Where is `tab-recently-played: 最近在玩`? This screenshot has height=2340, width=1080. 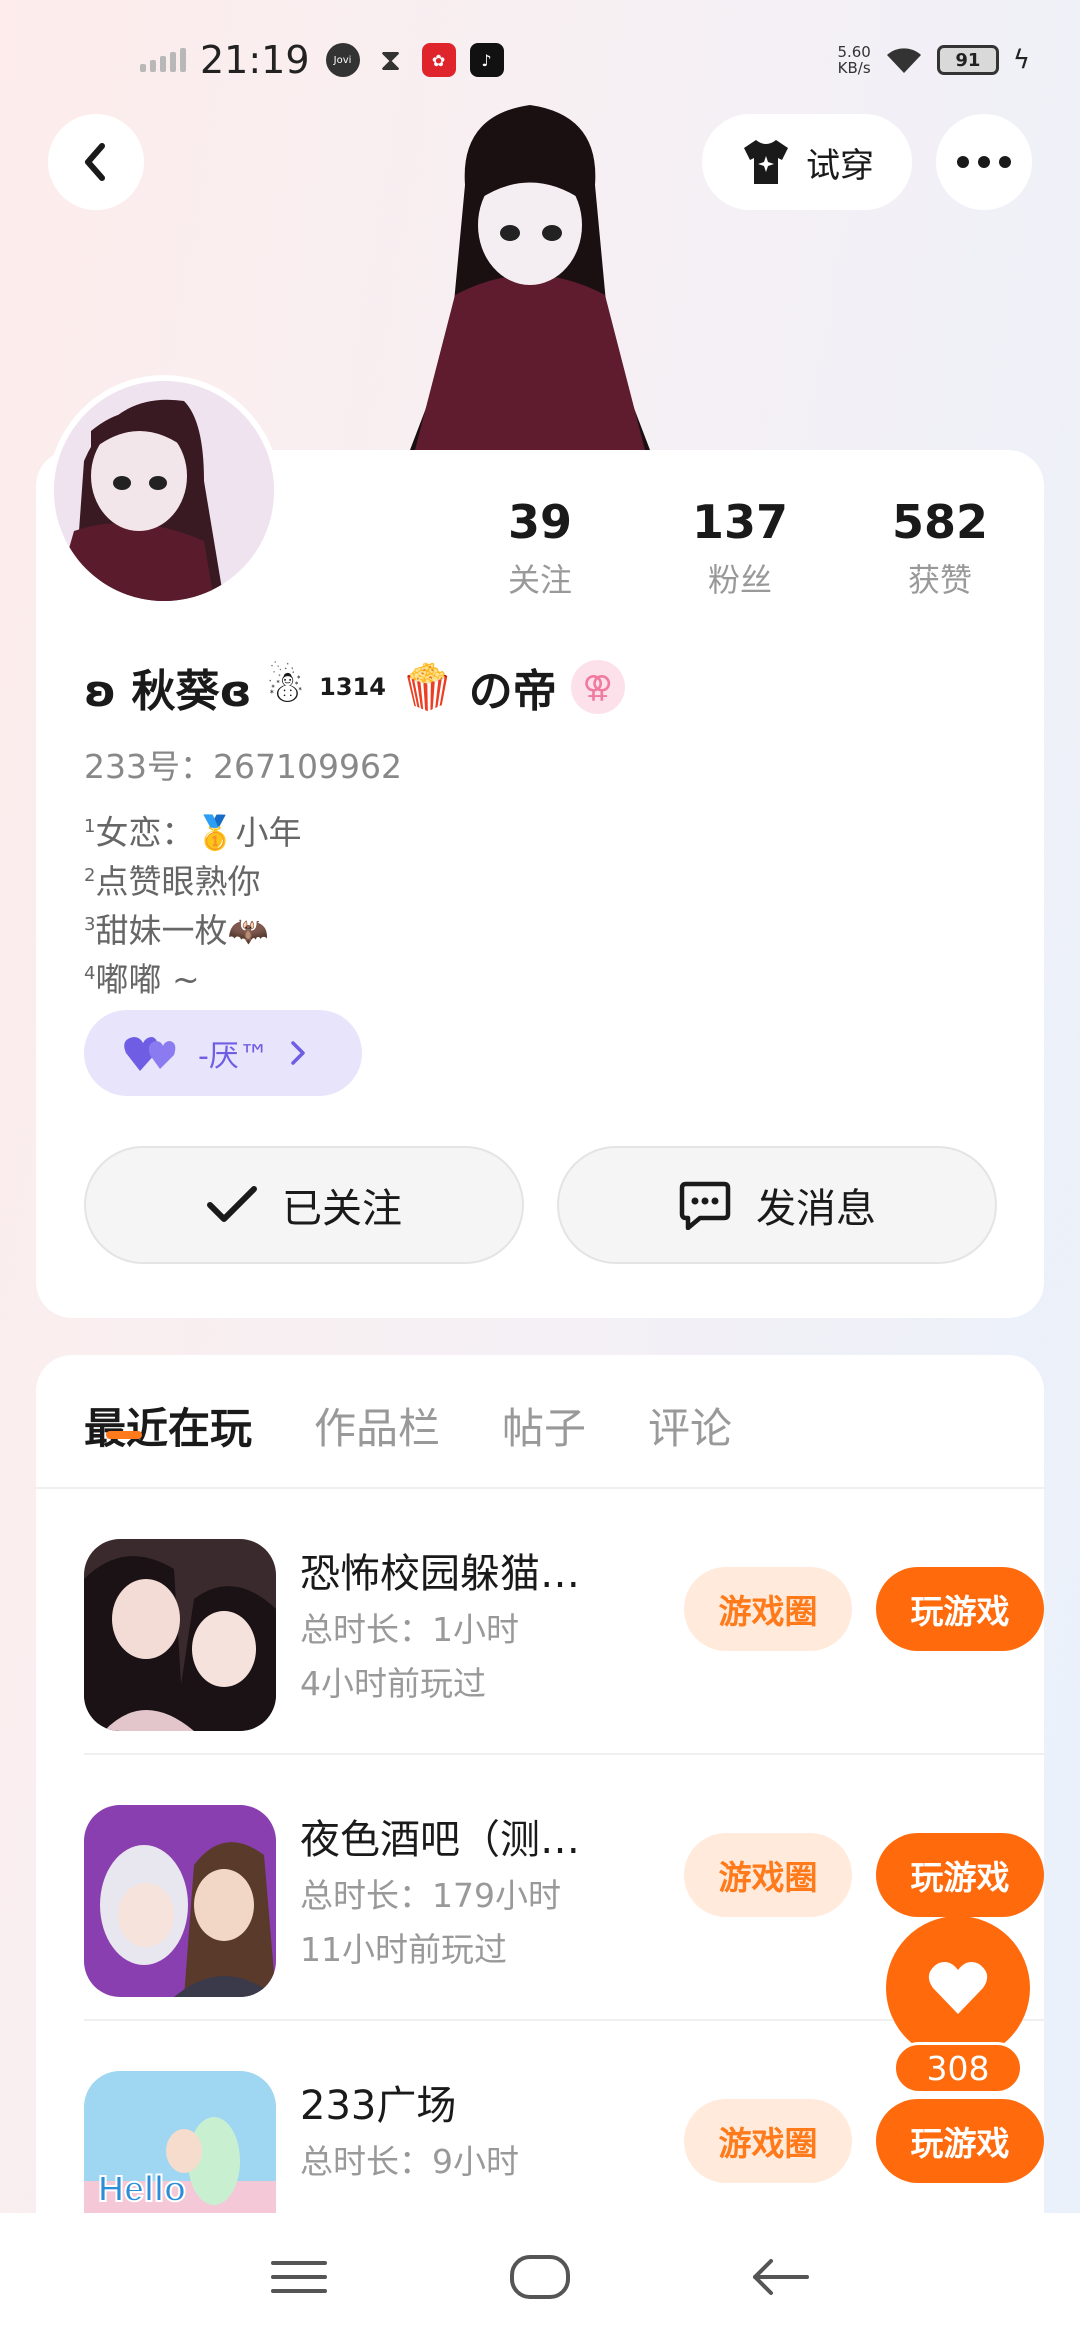
tab-recently-played: 最近在玩 is located at coordinates (168, 1425).